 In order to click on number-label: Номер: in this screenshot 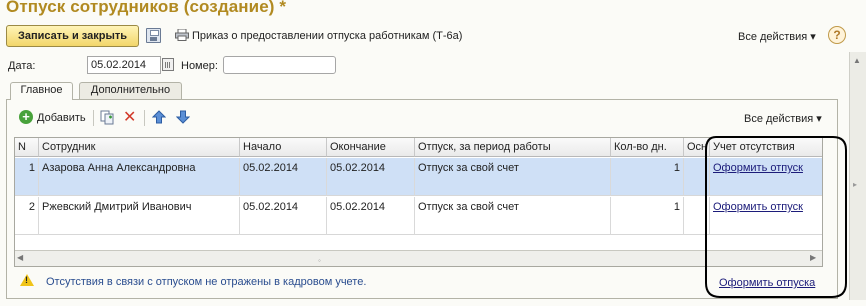, I will do `click(199, 66)`.